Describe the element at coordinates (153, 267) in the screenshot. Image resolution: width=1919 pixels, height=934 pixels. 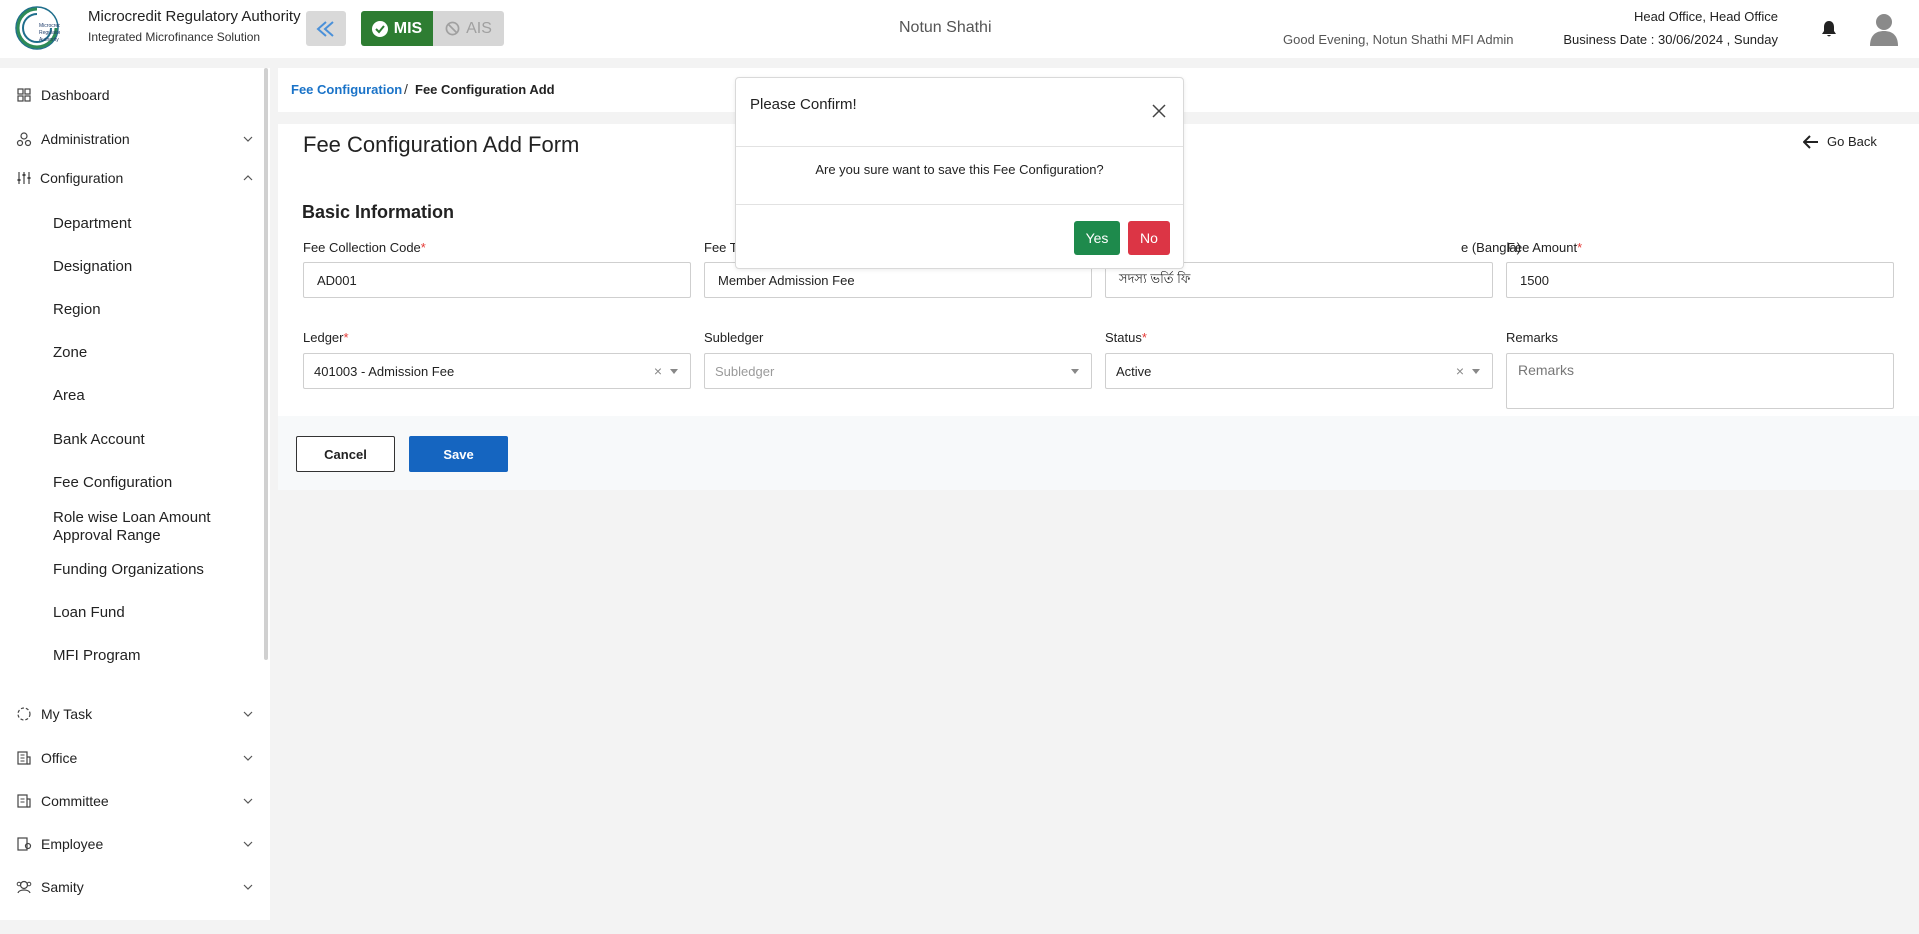
I see `sidebar-subitem-designation: Designation` at that location.